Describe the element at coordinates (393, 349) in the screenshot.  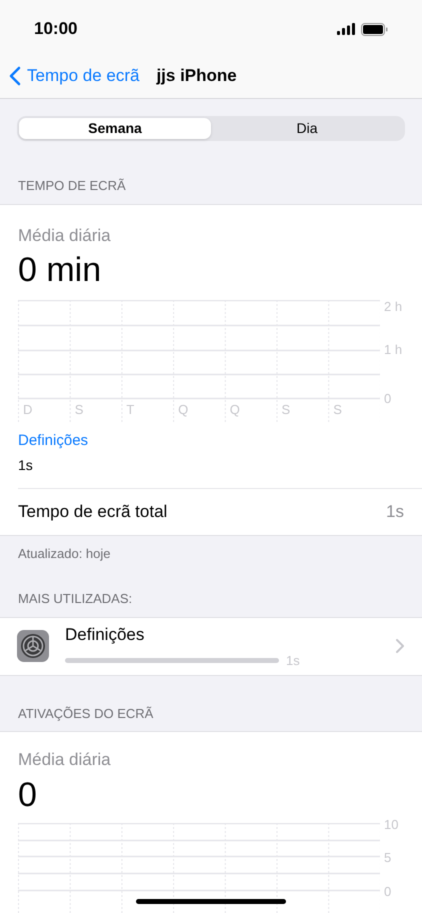
I see `axis-label: 1 h` at that location.